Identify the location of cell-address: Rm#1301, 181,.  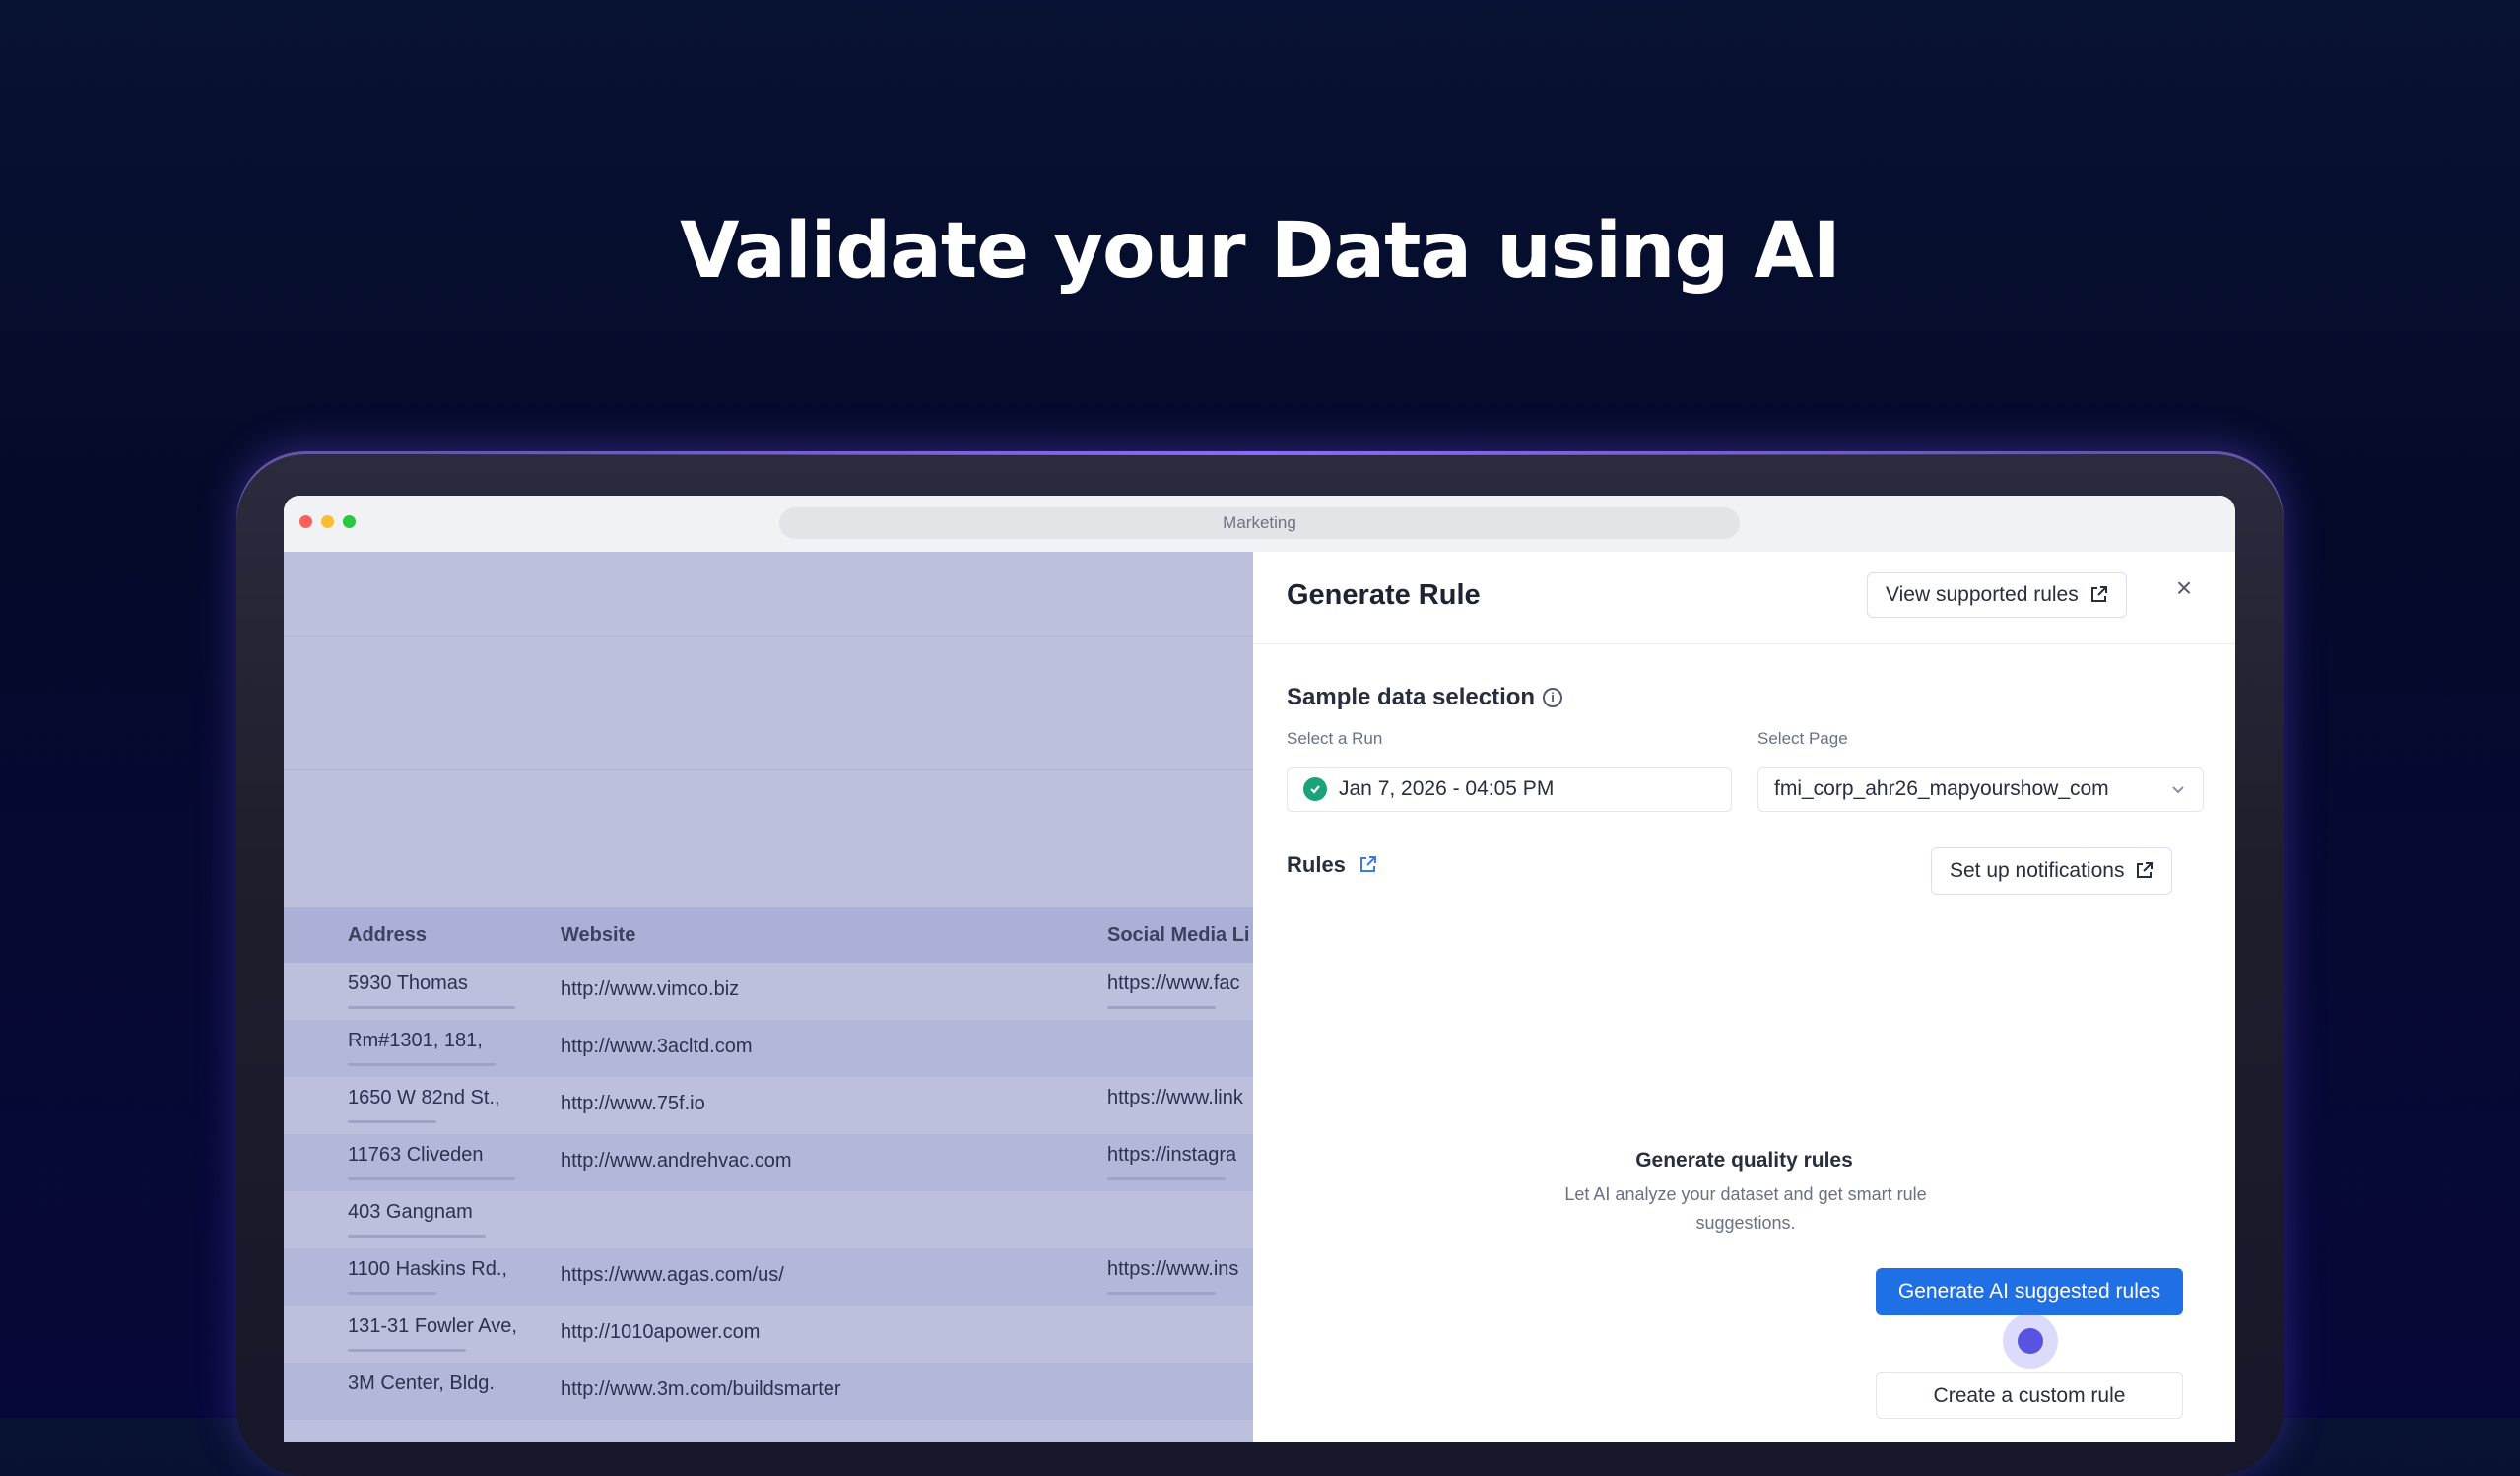
(415, 1040).